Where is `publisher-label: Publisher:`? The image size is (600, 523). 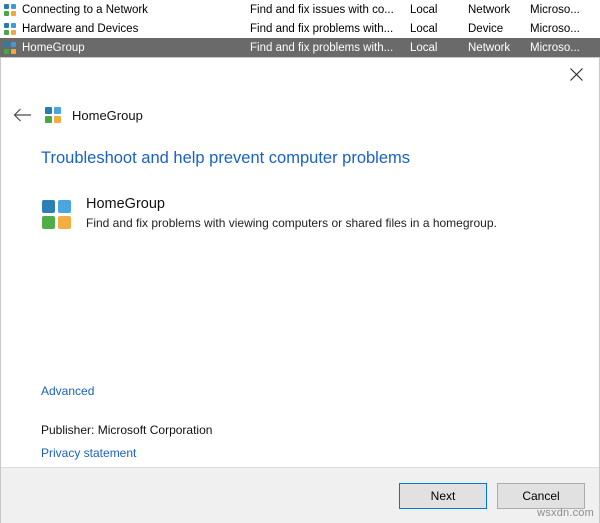
publisher-label: Publisher: is located at coordinates (68, 430).